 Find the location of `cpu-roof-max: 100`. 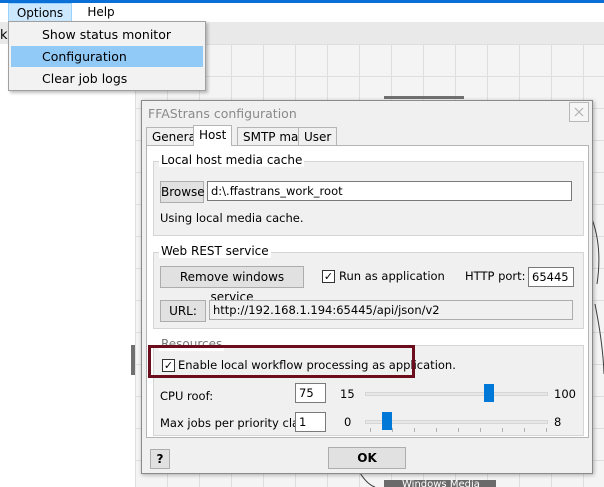

cpu-roof-max: 100 is located at coordinates (565, 394).